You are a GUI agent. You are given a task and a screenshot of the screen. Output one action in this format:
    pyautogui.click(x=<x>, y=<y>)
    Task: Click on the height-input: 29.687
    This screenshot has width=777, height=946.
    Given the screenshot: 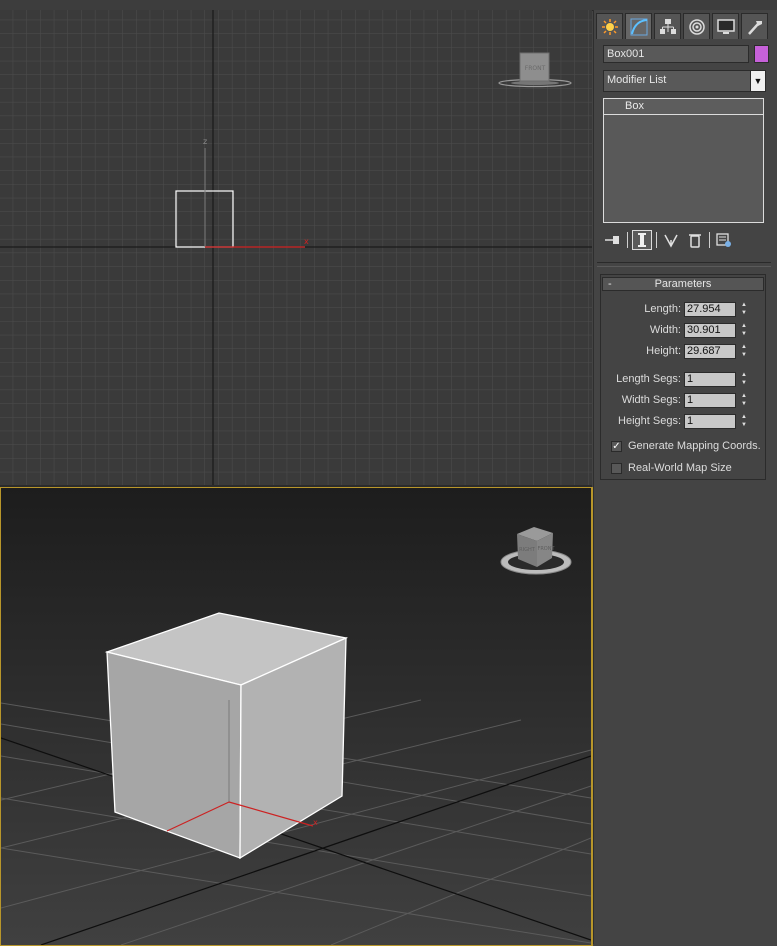 What is the action you would take?
    pyautogui.click(x=710, y=351)
    